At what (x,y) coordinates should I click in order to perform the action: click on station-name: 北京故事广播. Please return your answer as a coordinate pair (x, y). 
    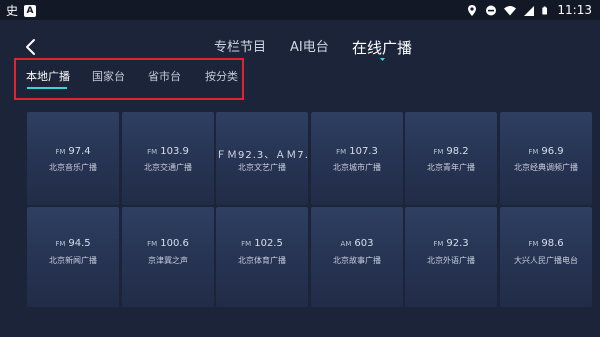
    Looking at the image, I should click on (357, 260).